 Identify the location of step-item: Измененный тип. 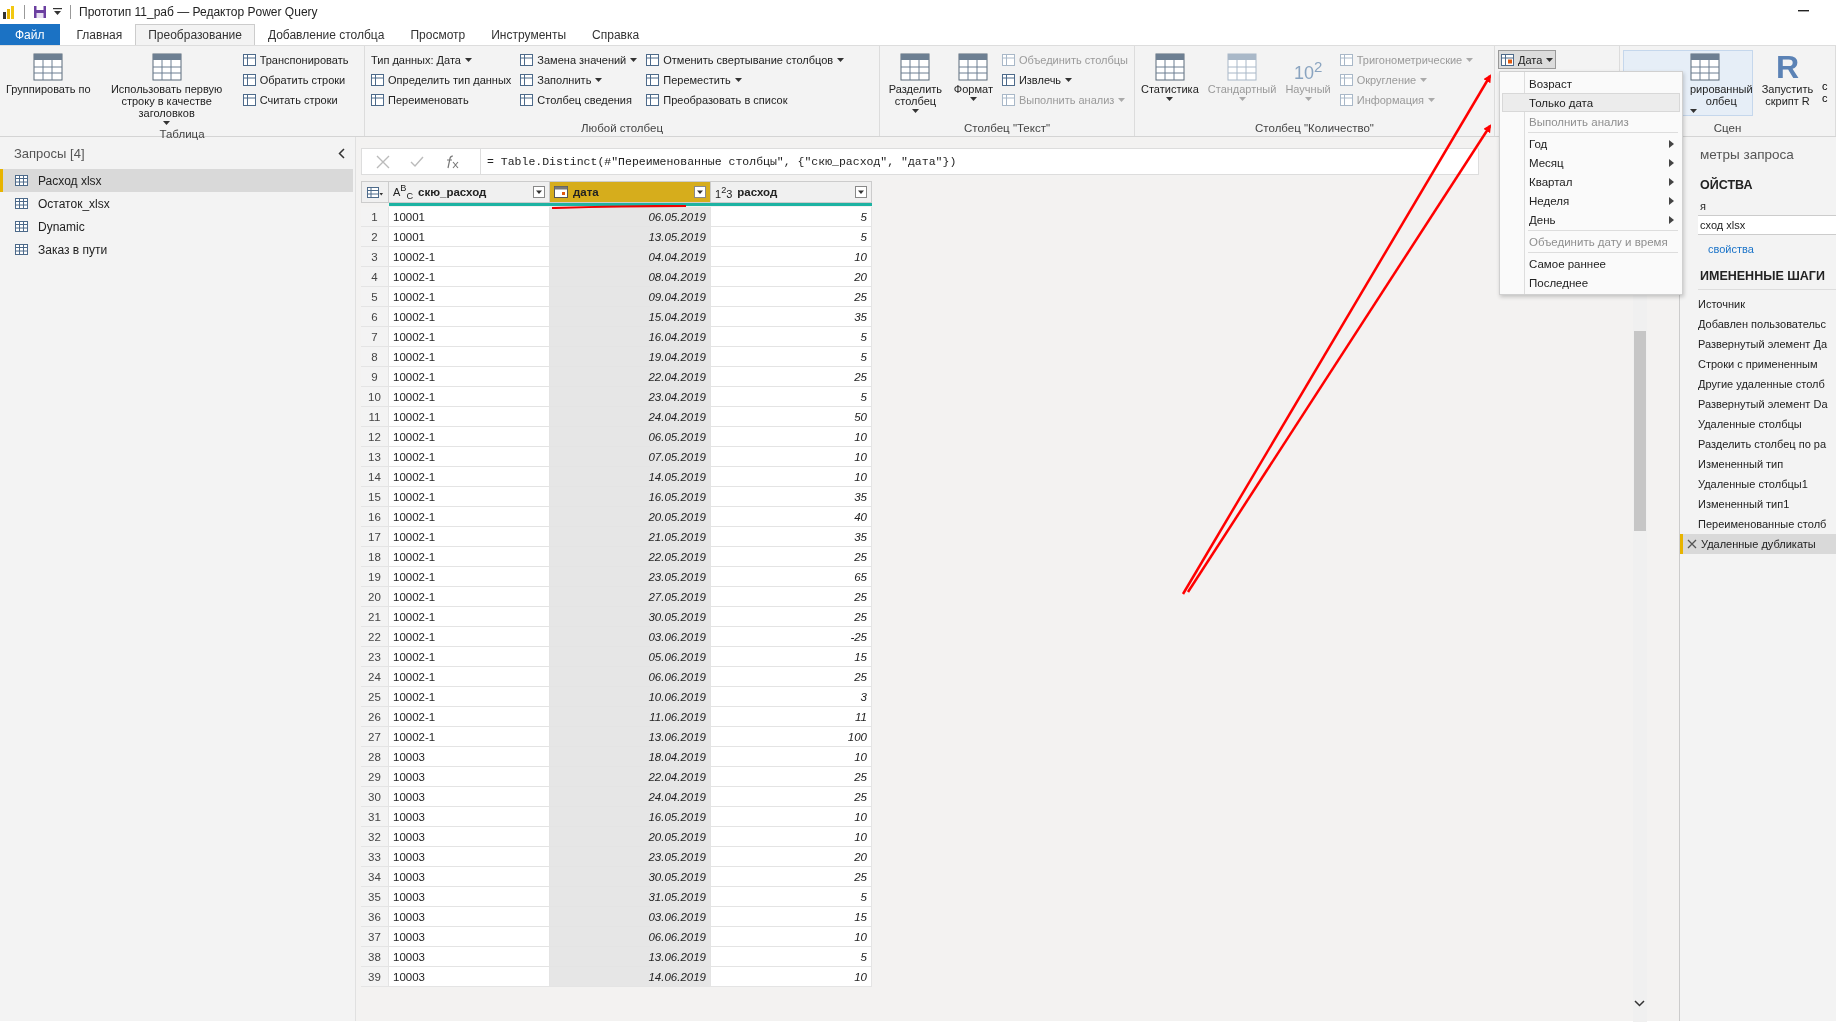
(1767, 464).